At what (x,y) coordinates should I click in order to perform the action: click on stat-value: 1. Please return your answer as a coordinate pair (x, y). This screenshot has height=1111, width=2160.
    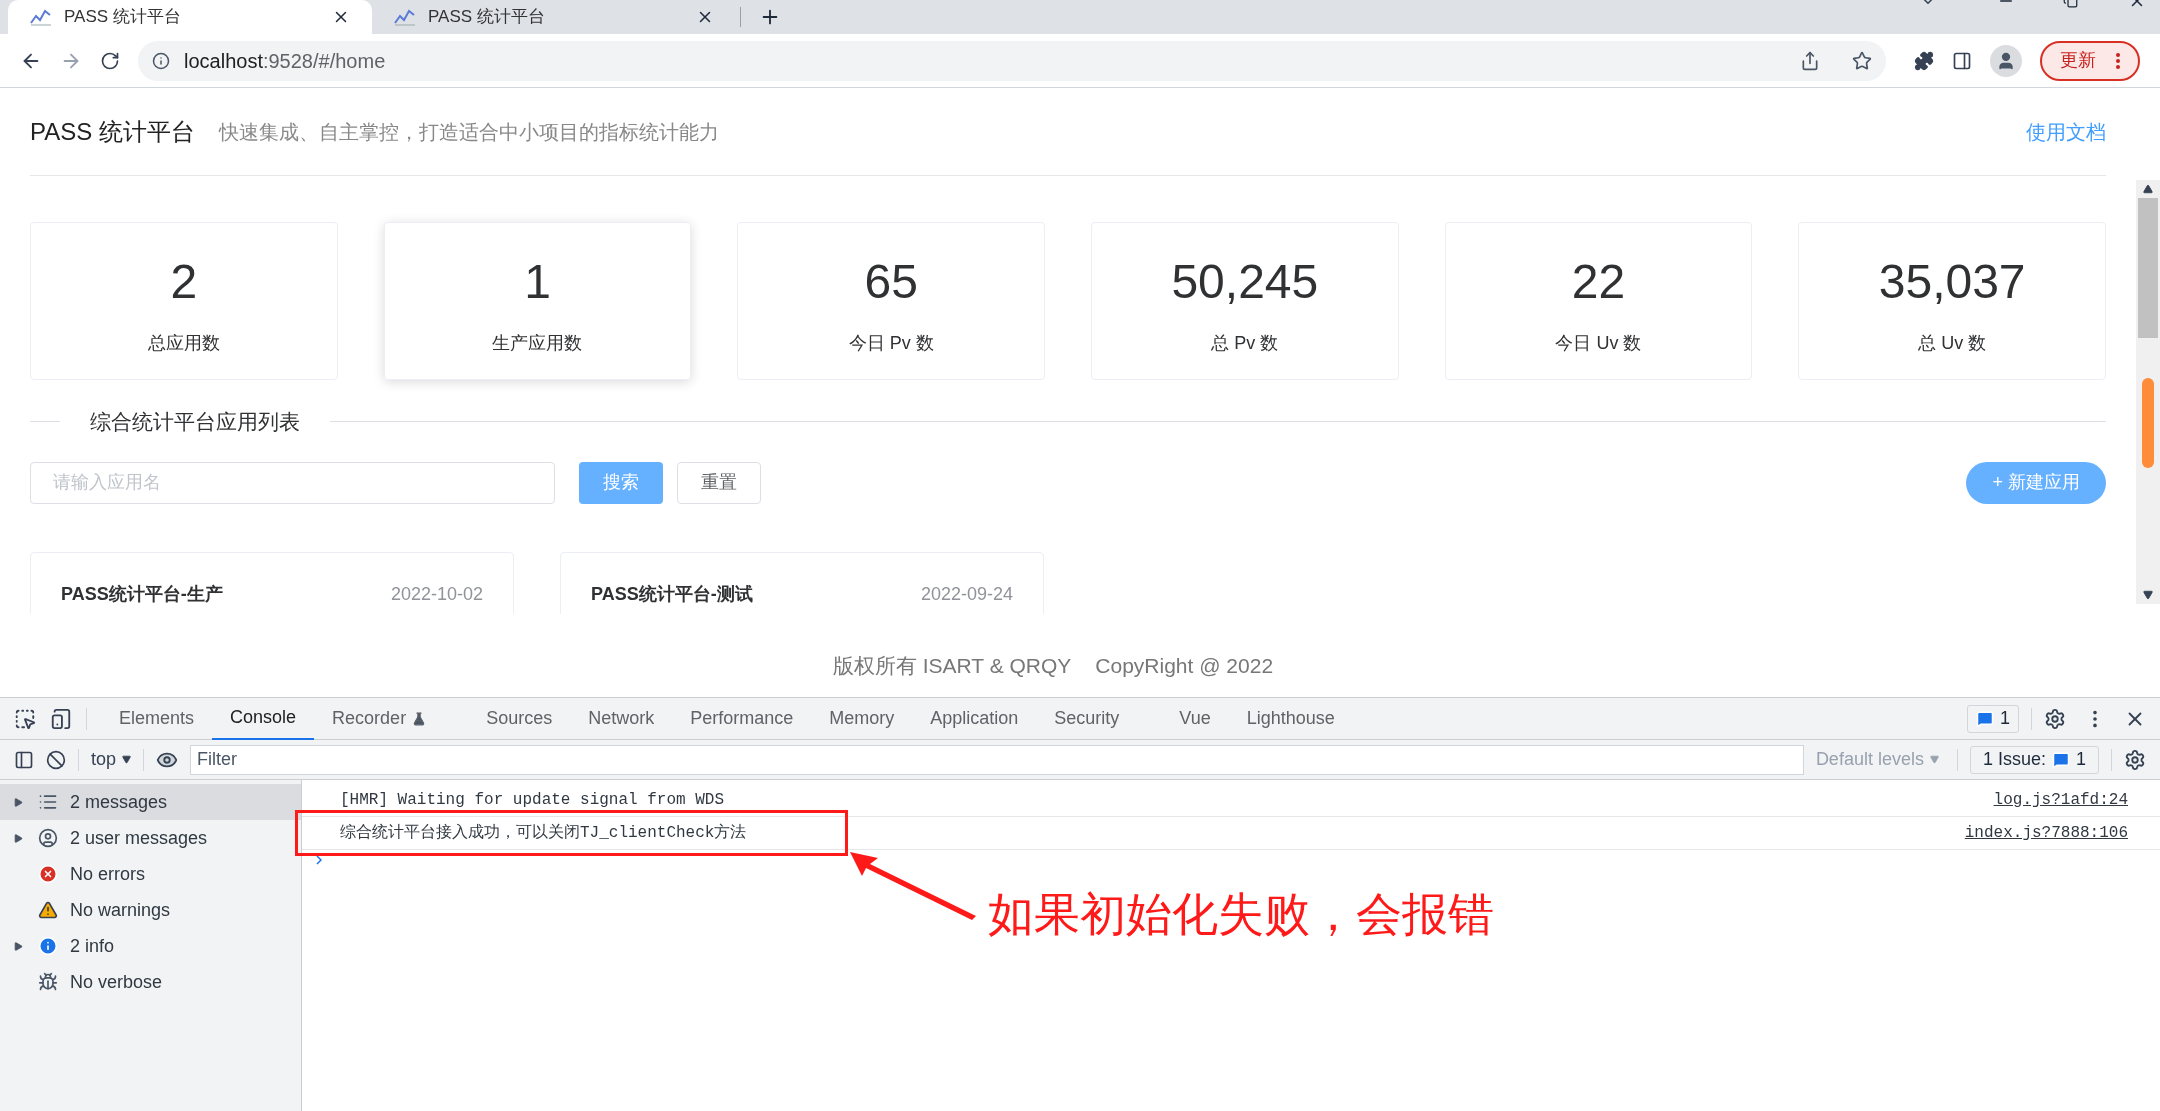
    Looking at the image, I should click on (537, 281).